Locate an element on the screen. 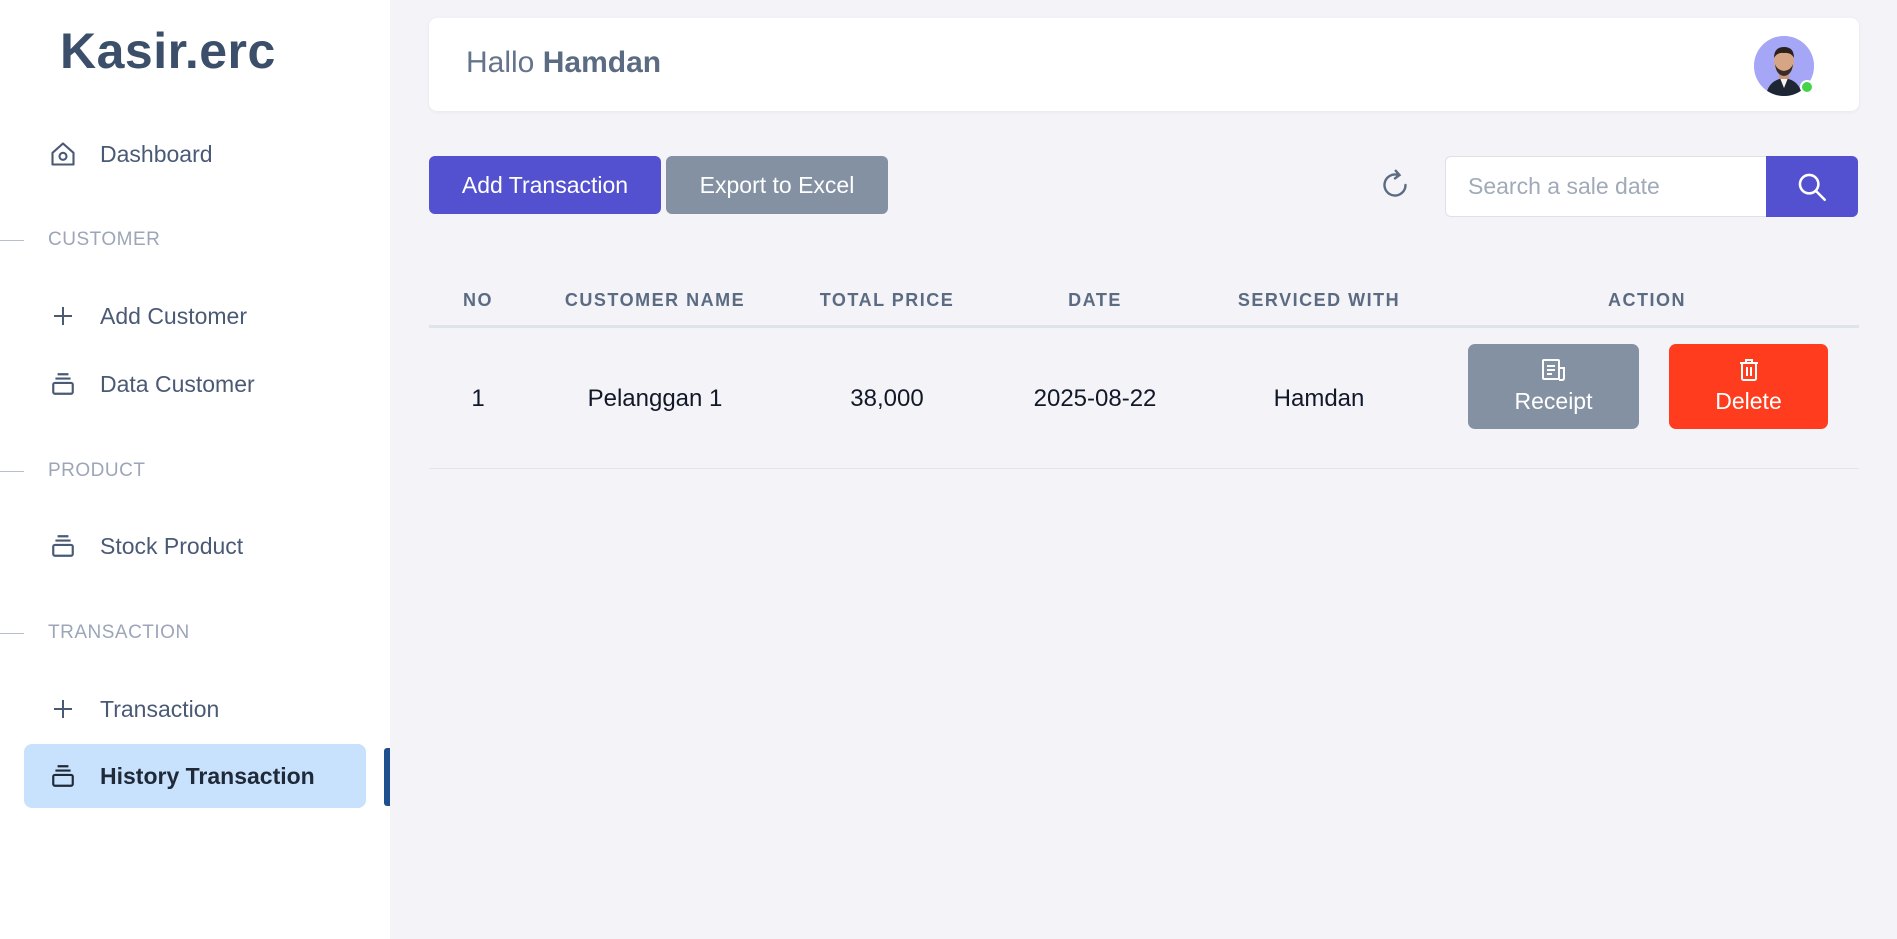  search-button is located at coordinates (1812, 186).